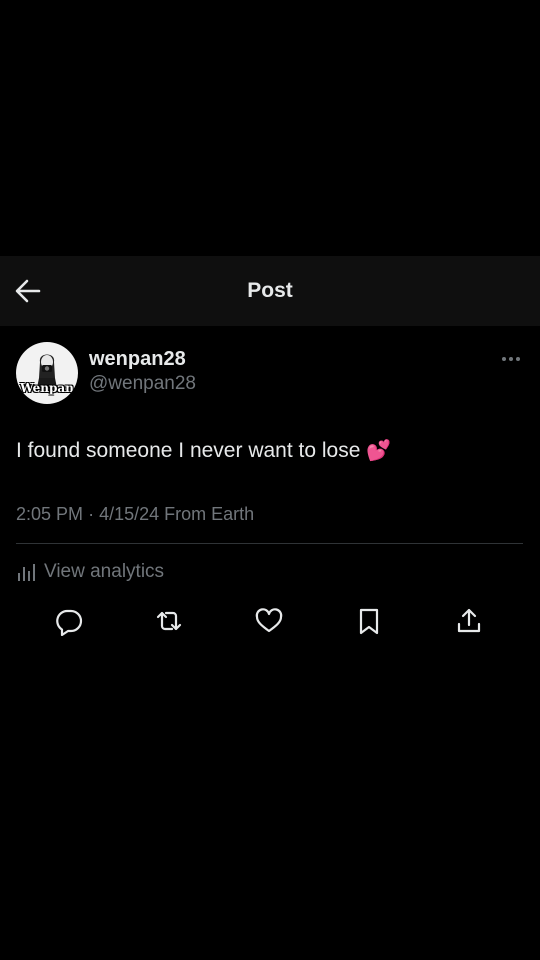  Describe the element at coordinates (49, 514) in the screenshot. I see `post-time: 2:05 PM` at that location.